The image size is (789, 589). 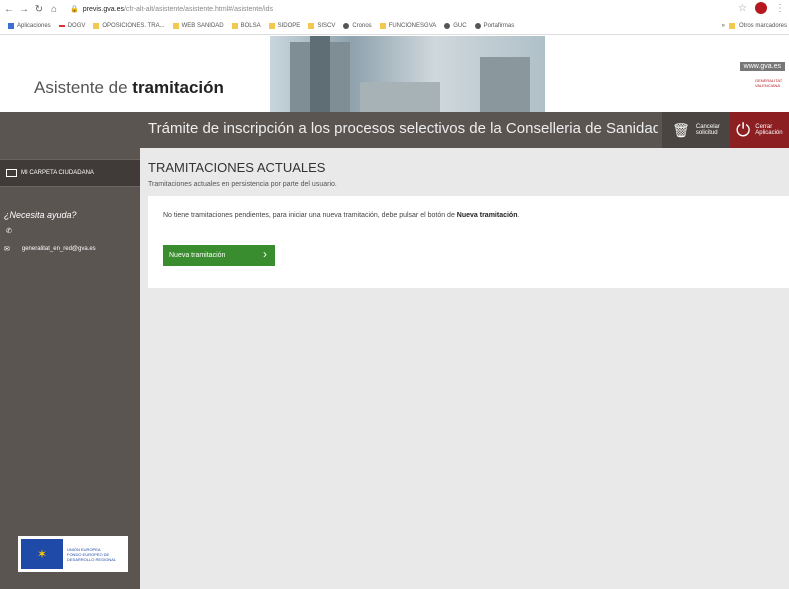 I want to click on banner-photo, so click(x=407, y=74).